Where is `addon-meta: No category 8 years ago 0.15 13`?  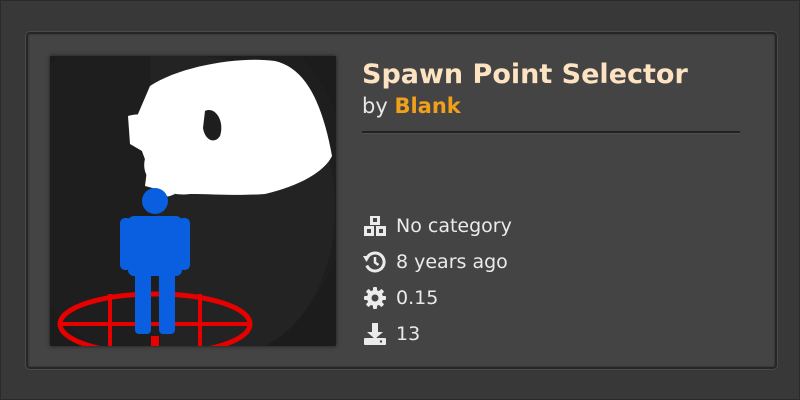
addon-meta: No category 8 years ago 0.15 13 is located at coordinates (437, 280).